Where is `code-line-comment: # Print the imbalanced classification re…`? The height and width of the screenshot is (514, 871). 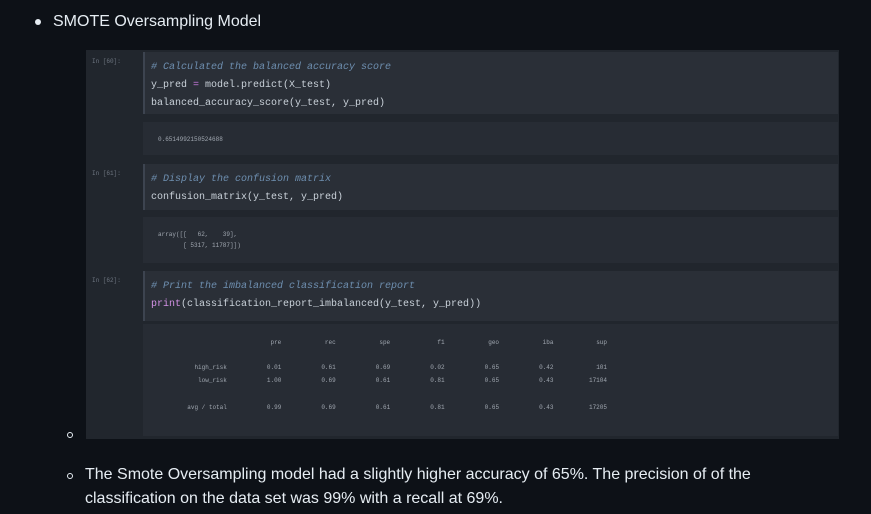 code-line-comment: # Print the imbalanced classification re… is located at coordinates (283, 286).